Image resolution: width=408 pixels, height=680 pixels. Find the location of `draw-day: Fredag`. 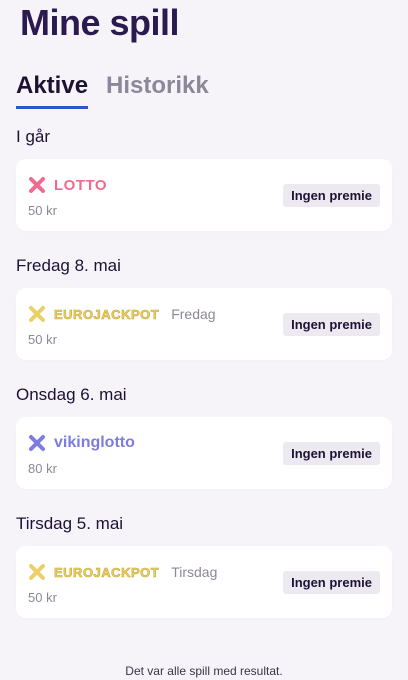

draw-day: Fredag is located at coordinates (193, 314).